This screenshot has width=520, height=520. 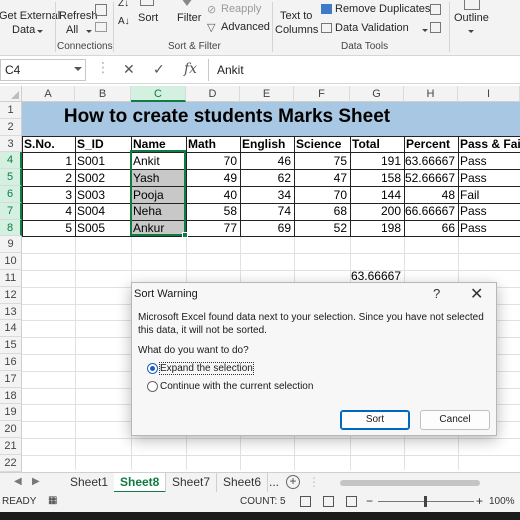 What do you see at coordinates (377, 211) in the screenshot?
I see `table-cell: 200` at bounding box center [377, 211].